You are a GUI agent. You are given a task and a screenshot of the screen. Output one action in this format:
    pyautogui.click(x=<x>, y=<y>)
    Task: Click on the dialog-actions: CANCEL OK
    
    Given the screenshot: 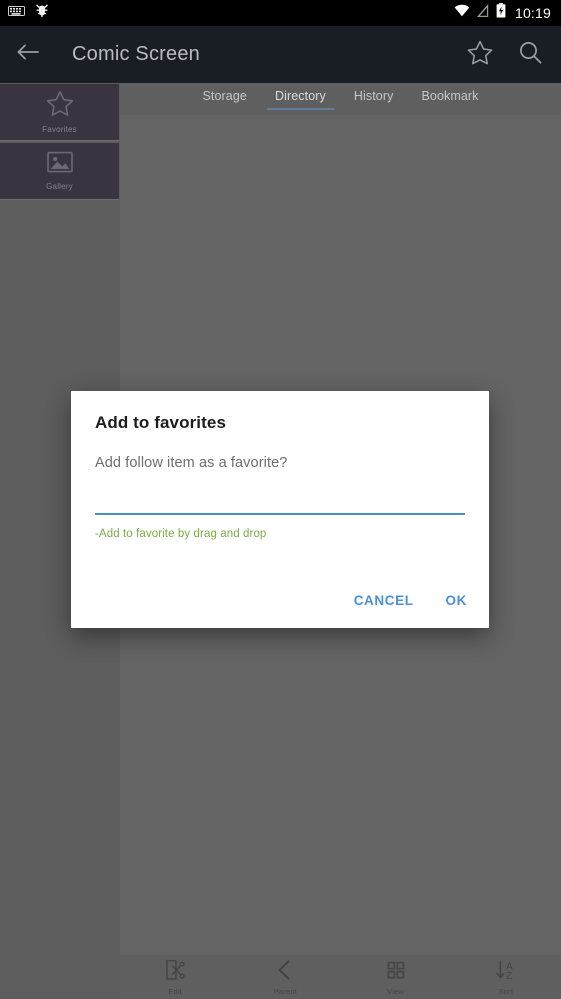 What is the action you would take?
    pyautogui.click(x=410, y=600)
    